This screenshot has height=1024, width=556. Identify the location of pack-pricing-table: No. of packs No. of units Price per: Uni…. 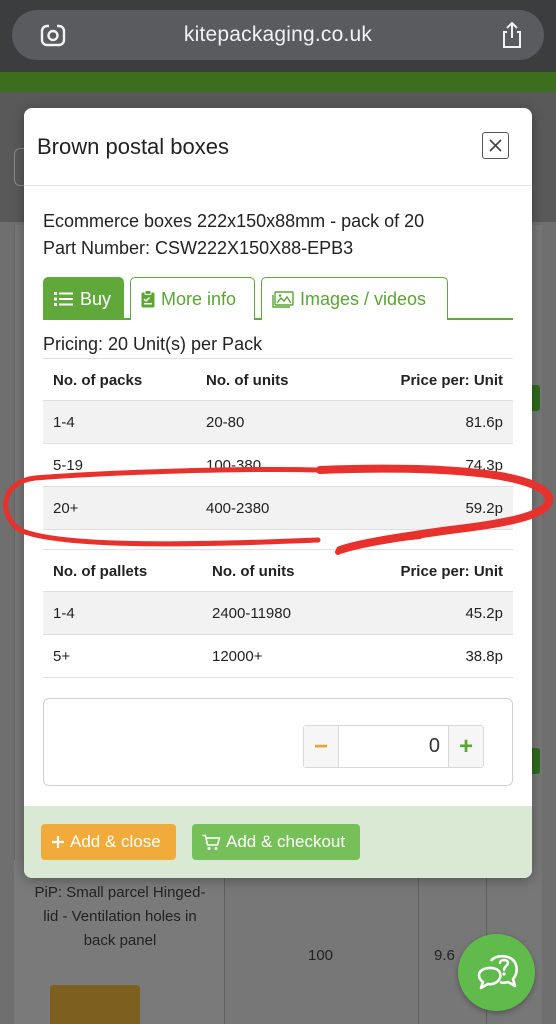
(278, 444).